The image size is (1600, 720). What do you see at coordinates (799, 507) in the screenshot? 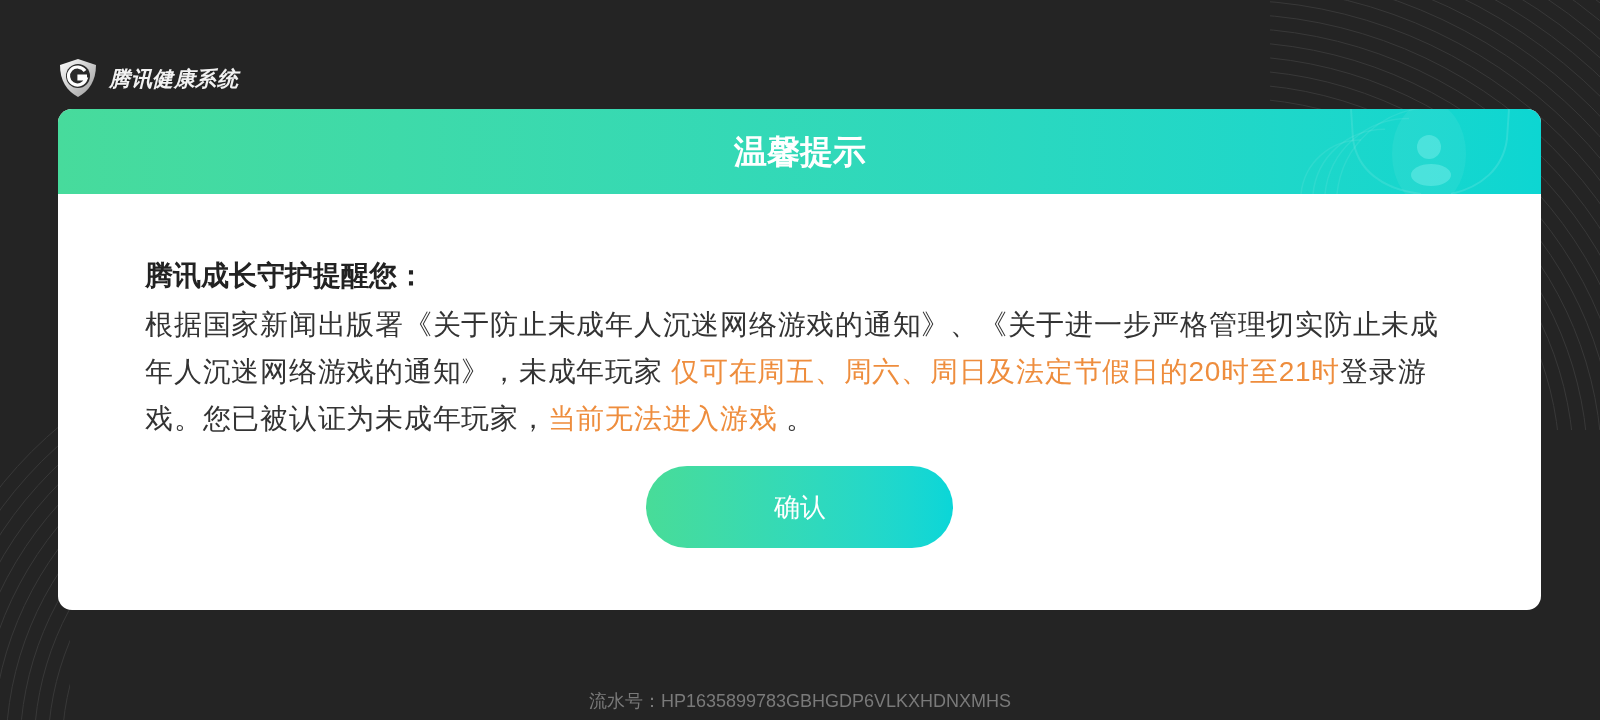
I see `confirm-button: 确认` at bounding box center [799, 507].